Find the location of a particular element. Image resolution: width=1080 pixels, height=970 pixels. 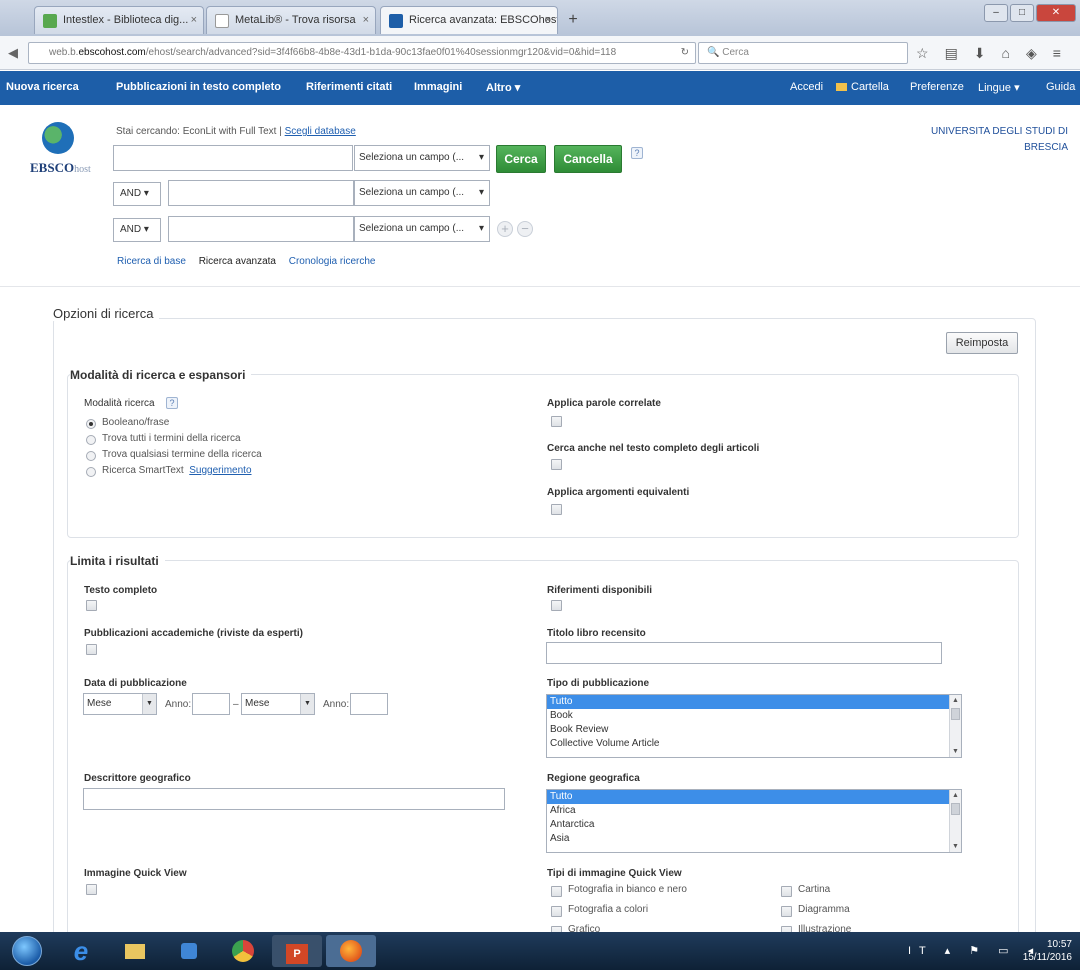

search-row-2: AND ▾ Seleziona un campo (... ▾ is located at coordinates (303, 193).